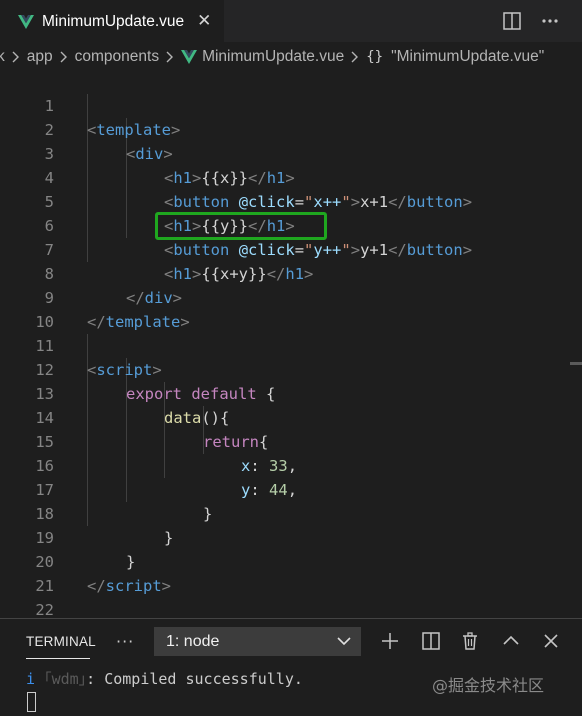  Describe the element at coordinates (291, 200) in the screenshot. I see `code-line: 5 <h1>{{y}}</h1>` at that location.